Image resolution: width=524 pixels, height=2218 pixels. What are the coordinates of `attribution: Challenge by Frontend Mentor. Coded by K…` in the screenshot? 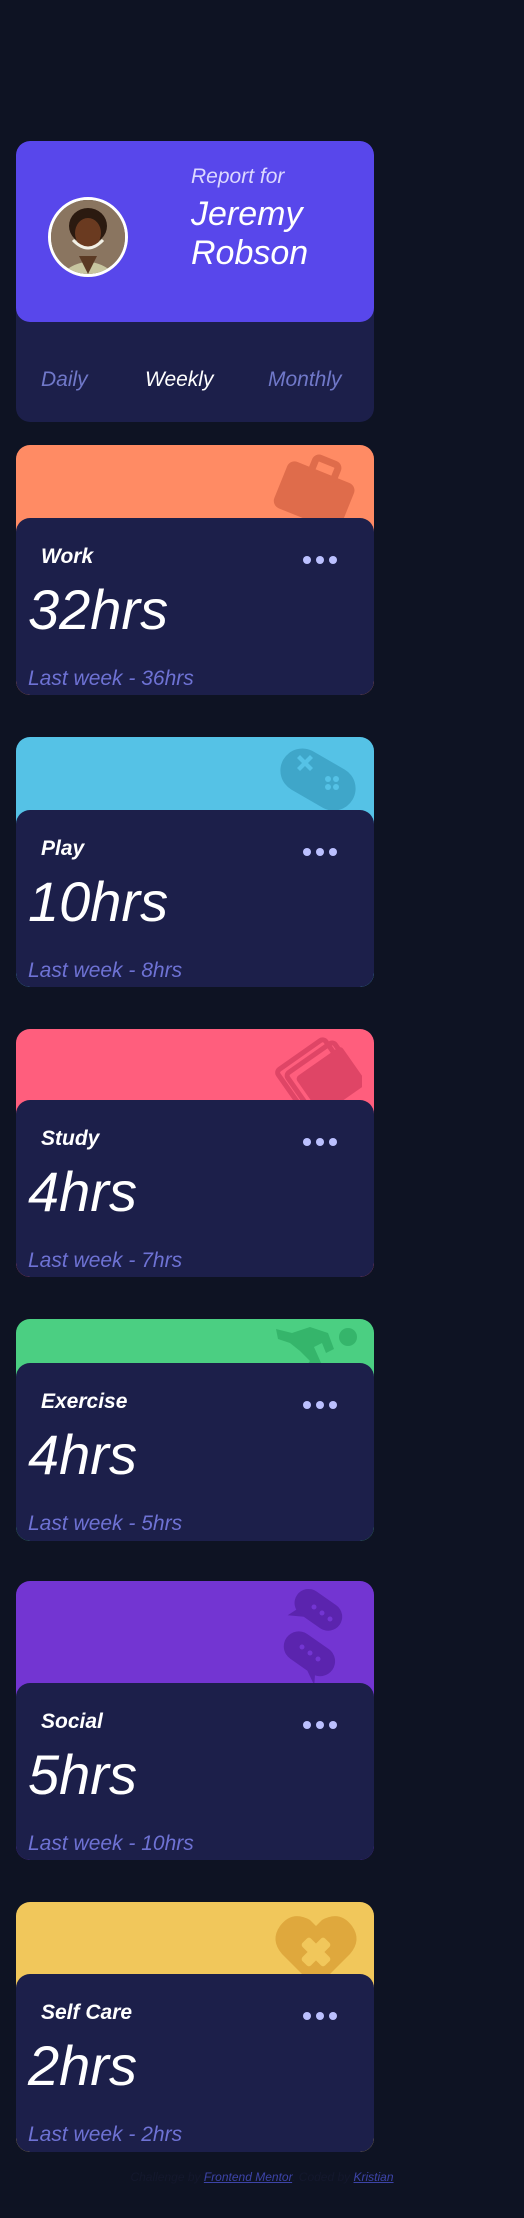 It's located at (262, 2177).